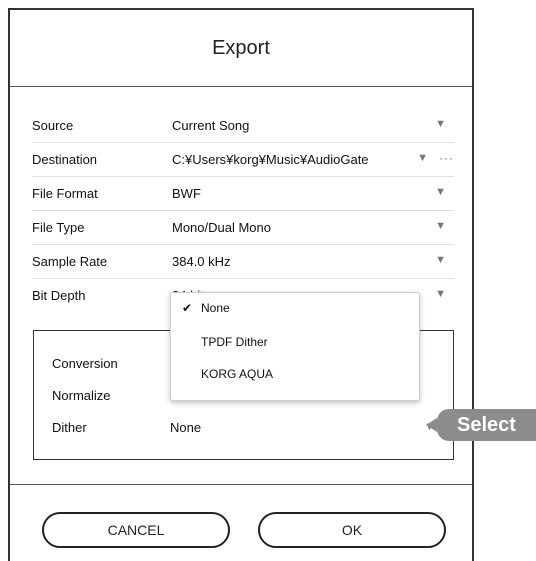 The height and width of the screenshot is (561, 536). What do you see at coordinates (69, 427) in the screenshot?
I see `dither-label: Dither` at bounding box center [69, 427].